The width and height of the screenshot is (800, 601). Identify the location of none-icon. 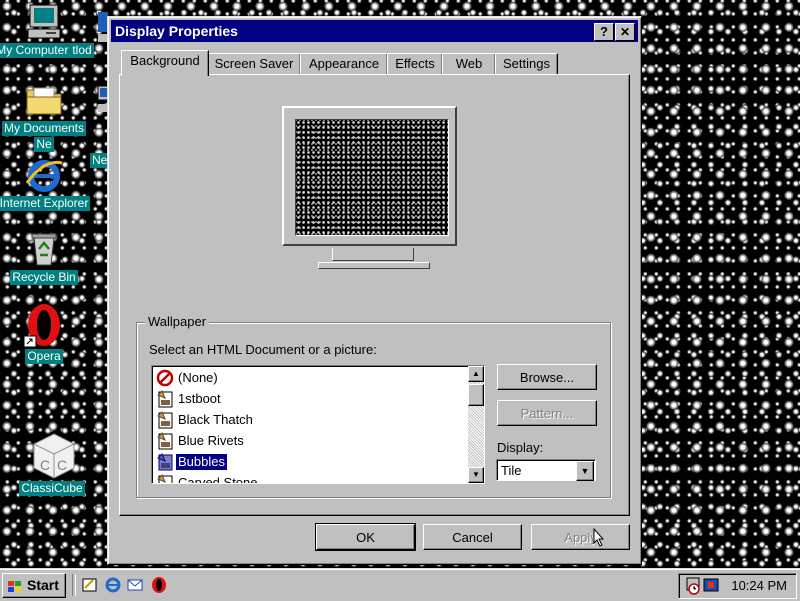
(165, 378).